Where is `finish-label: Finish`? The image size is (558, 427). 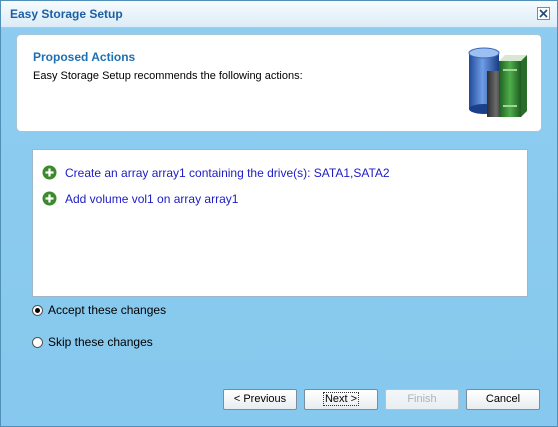 finish-label: Finish is located at coordinates (422, 399).